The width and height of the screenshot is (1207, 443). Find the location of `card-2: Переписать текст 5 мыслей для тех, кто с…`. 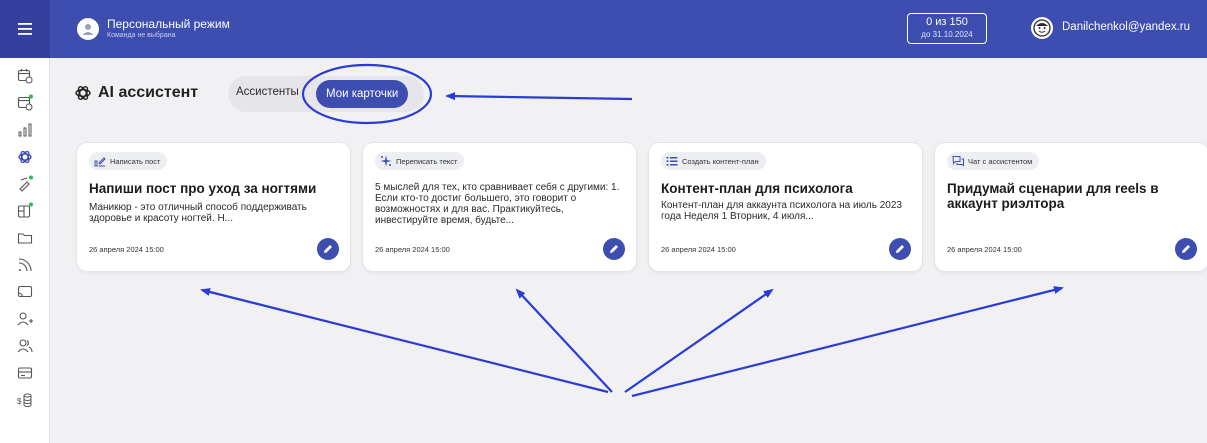

card-2: Переписать текст 5 мыслей для тех, кто с… is located at coordinates (499, 207).